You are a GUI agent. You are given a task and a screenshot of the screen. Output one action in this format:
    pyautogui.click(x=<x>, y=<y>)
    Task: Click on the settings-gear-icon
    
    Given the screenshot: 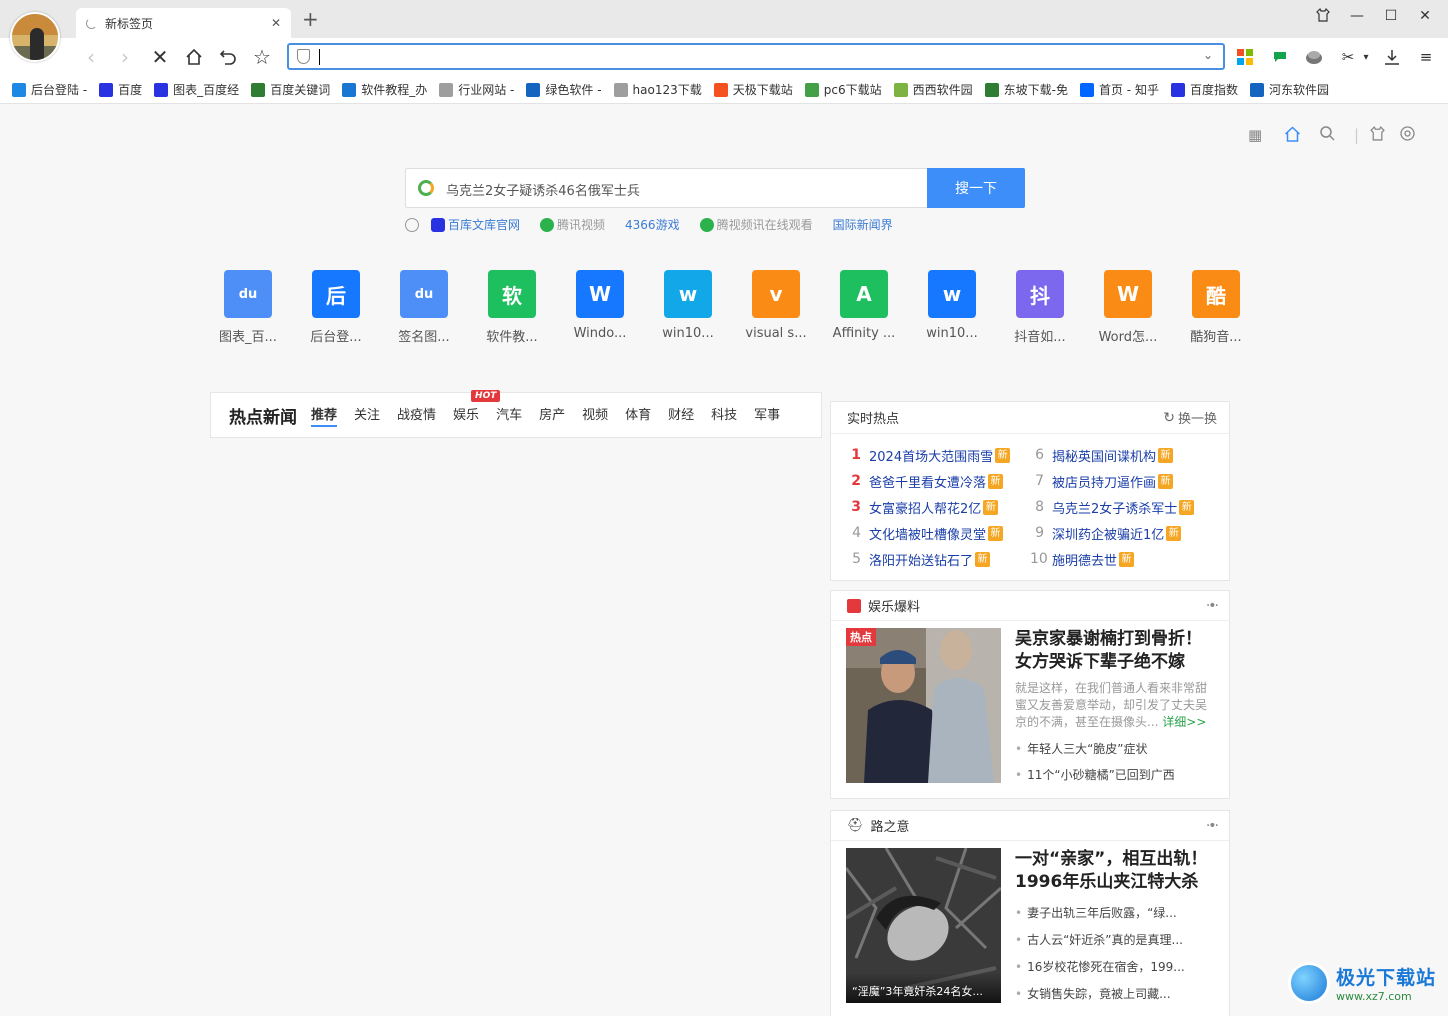 What is the action you would take?
    pyautogui.click(x=1407, y=135)
    